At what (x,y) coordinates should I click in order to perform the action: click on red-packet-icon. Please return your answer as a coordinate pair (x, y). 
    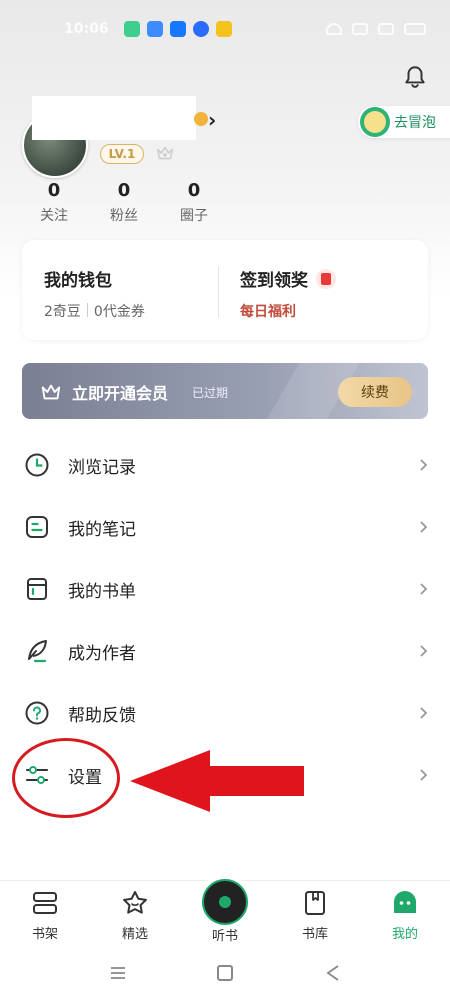
    Looking at the image, I should click on (326, 278).